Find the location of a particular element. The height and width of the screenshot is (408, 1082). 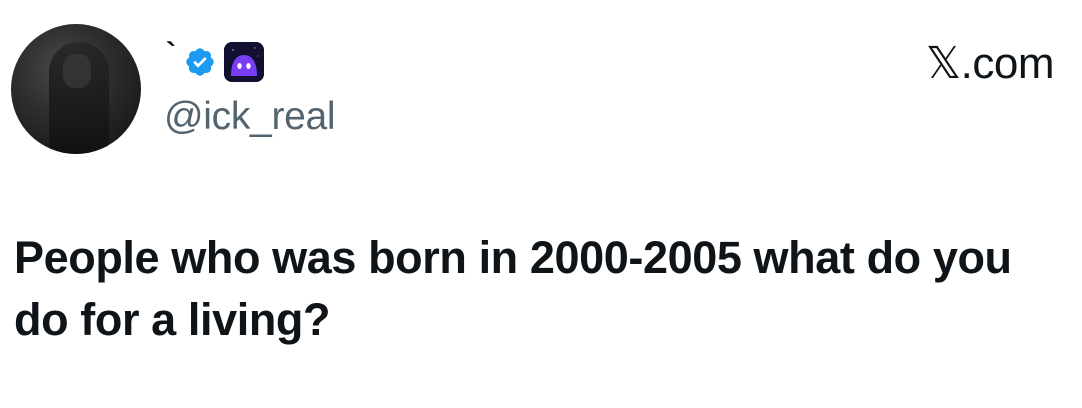

avatar is located at coordinates (76, 89).